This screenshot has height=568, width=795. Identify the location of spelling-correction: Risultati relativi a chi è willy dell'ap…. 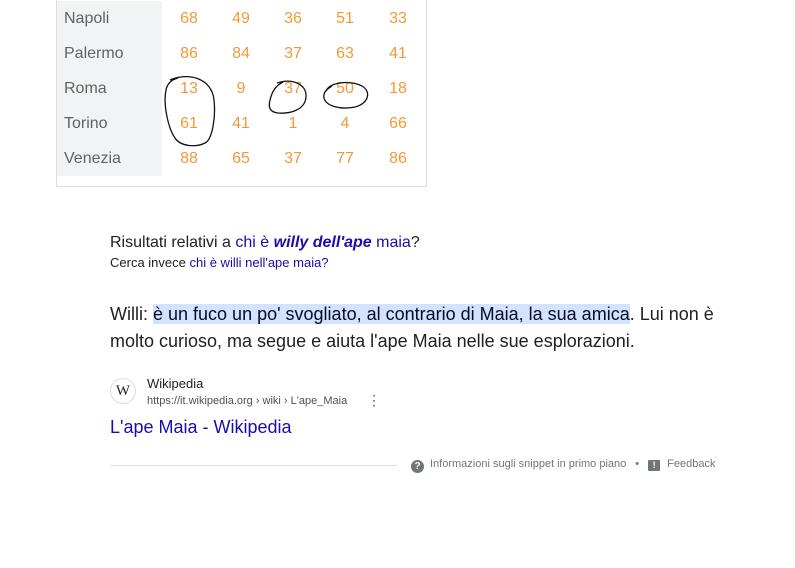
(265, 243).